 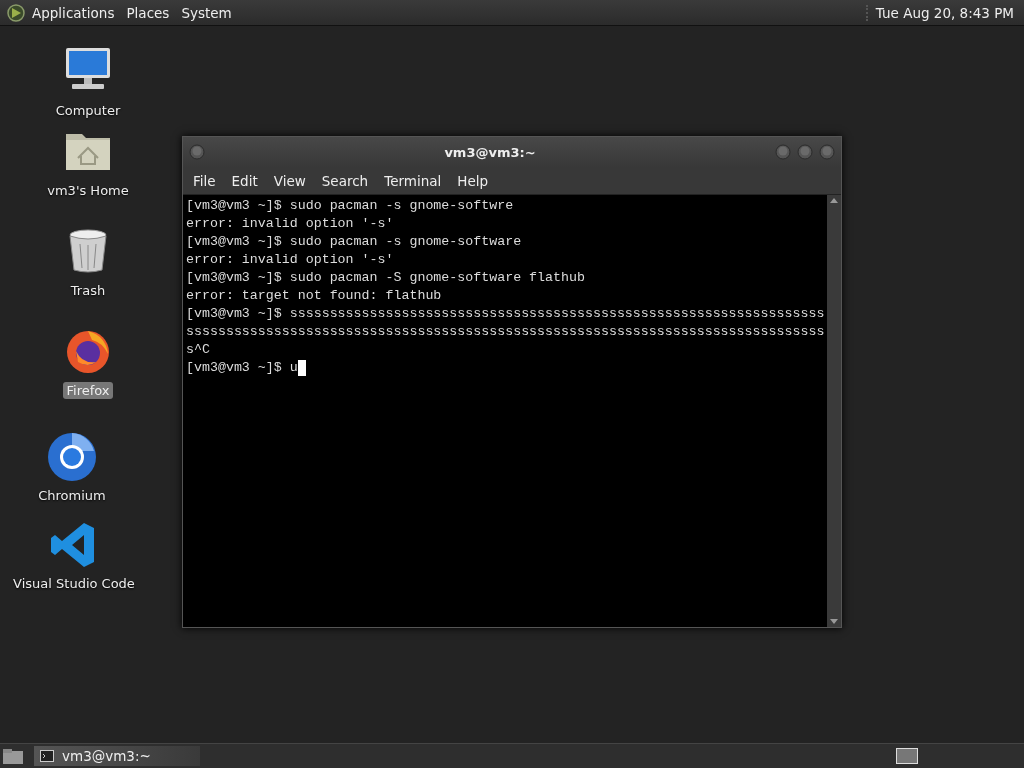 I want to click on window-title: vm3@vm3:~, so click(x=490, y=152).